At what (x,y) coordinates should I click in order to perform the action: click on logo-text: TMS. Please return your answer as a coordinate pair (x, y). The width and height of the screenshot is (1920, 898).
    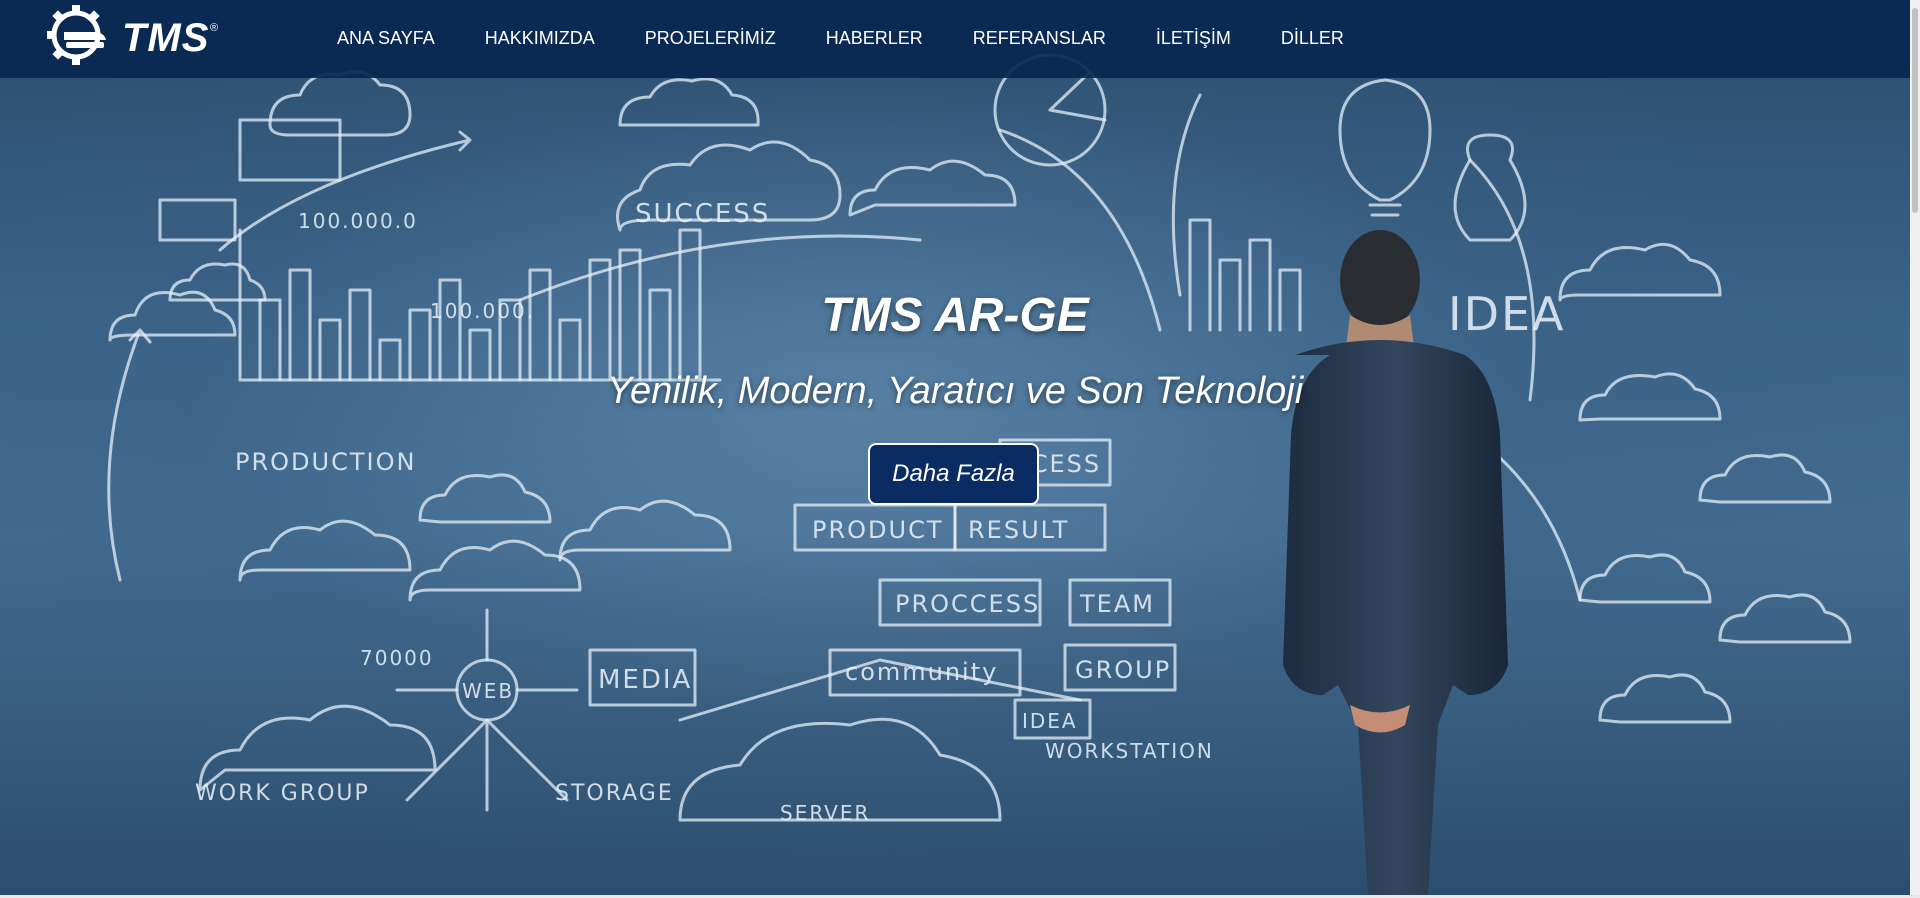
    Looking at the image, I should click on (166, 38).